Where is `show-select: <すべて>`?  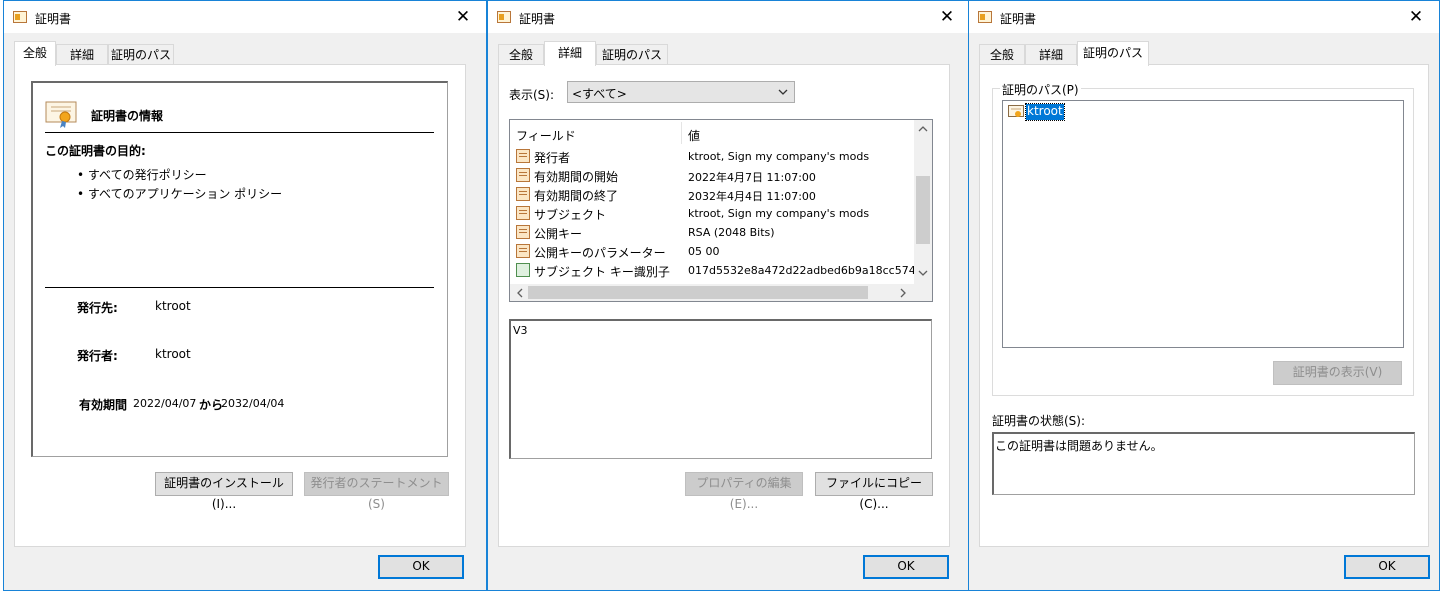
show-select: <すべて> is located at coordinates (681, 92).